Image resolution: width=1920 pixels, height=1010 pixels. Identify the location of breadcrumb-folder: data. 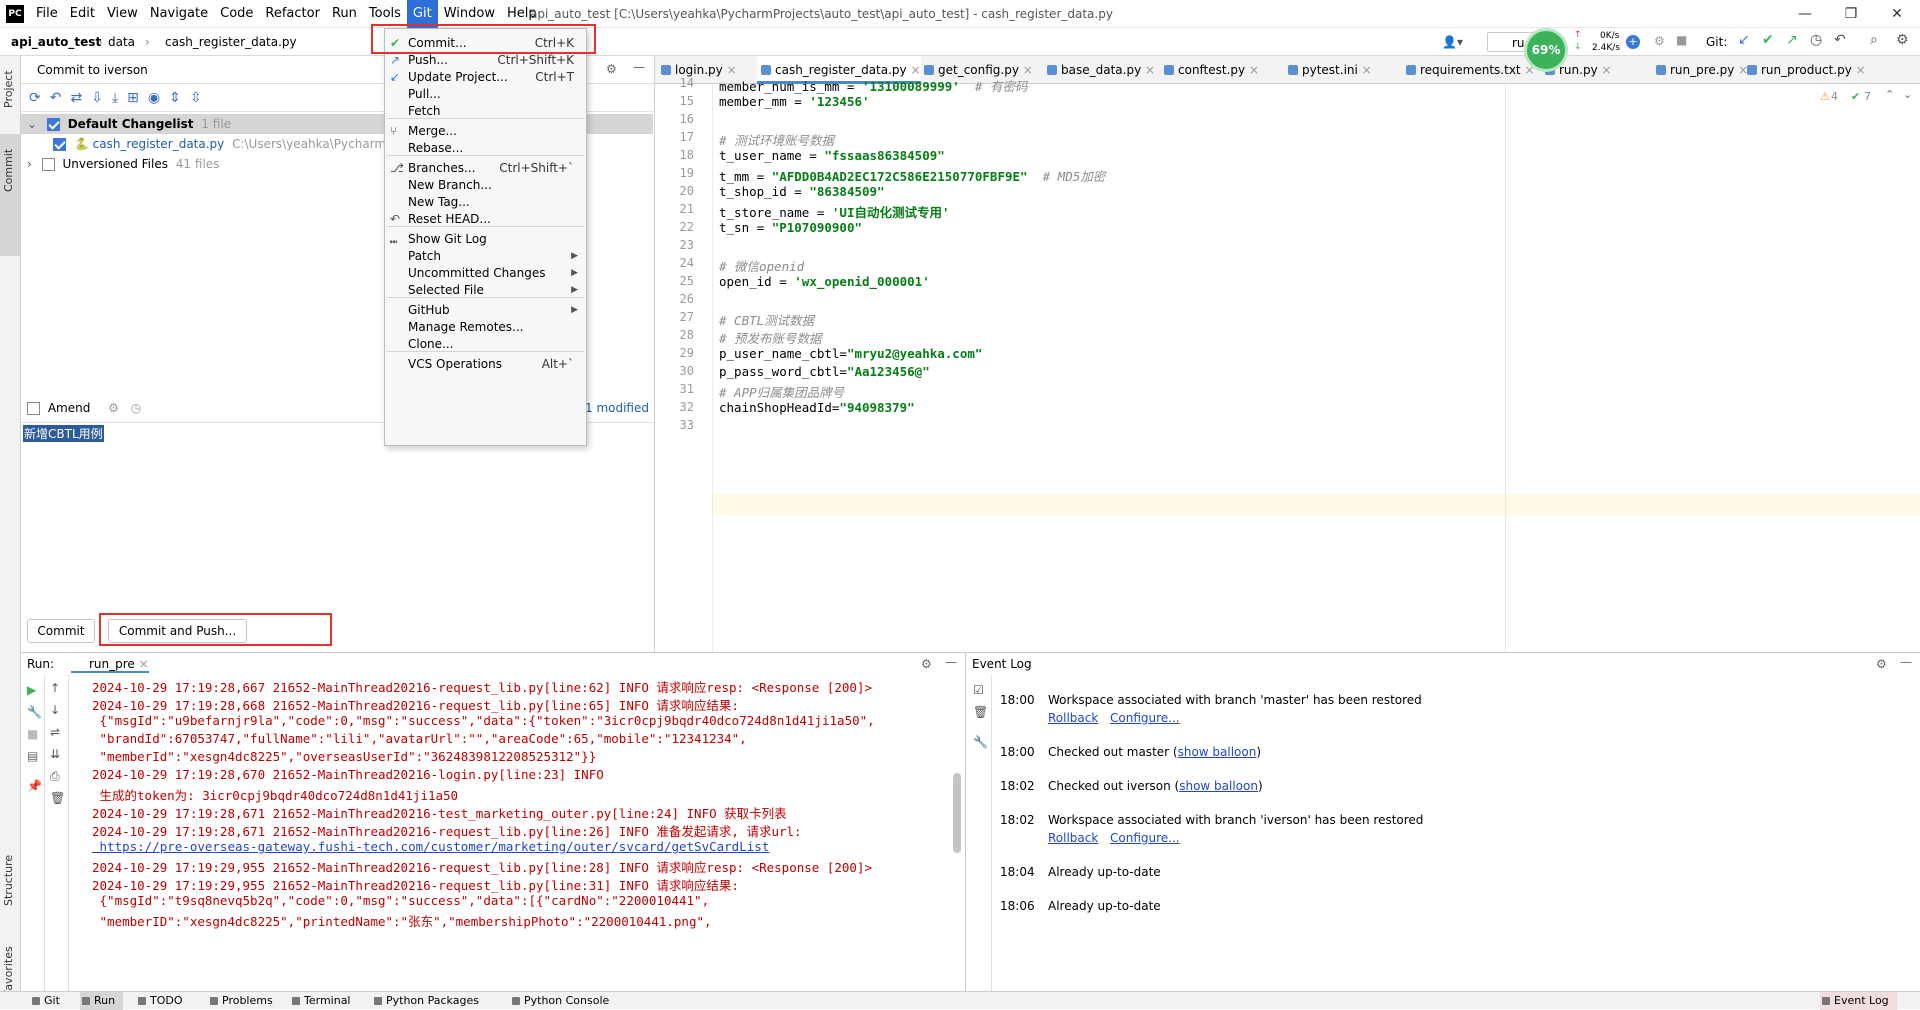
(121, 42).